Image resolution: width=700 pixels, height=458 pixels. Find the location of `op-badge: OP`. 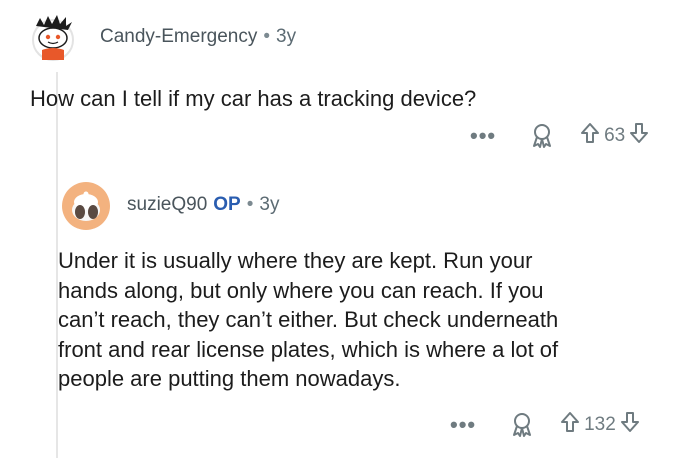

op-badge: OP is located at coordinates (227, 204).